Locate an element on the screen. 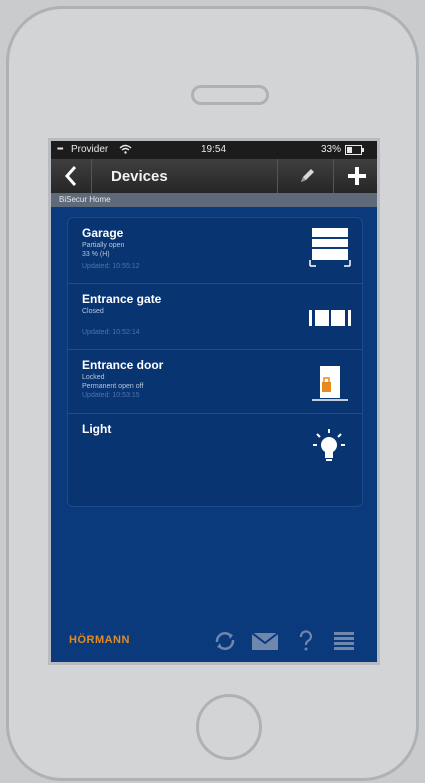 This screenshot has width=425, height=783. wifi-icon is located at coordinates (125, 150).